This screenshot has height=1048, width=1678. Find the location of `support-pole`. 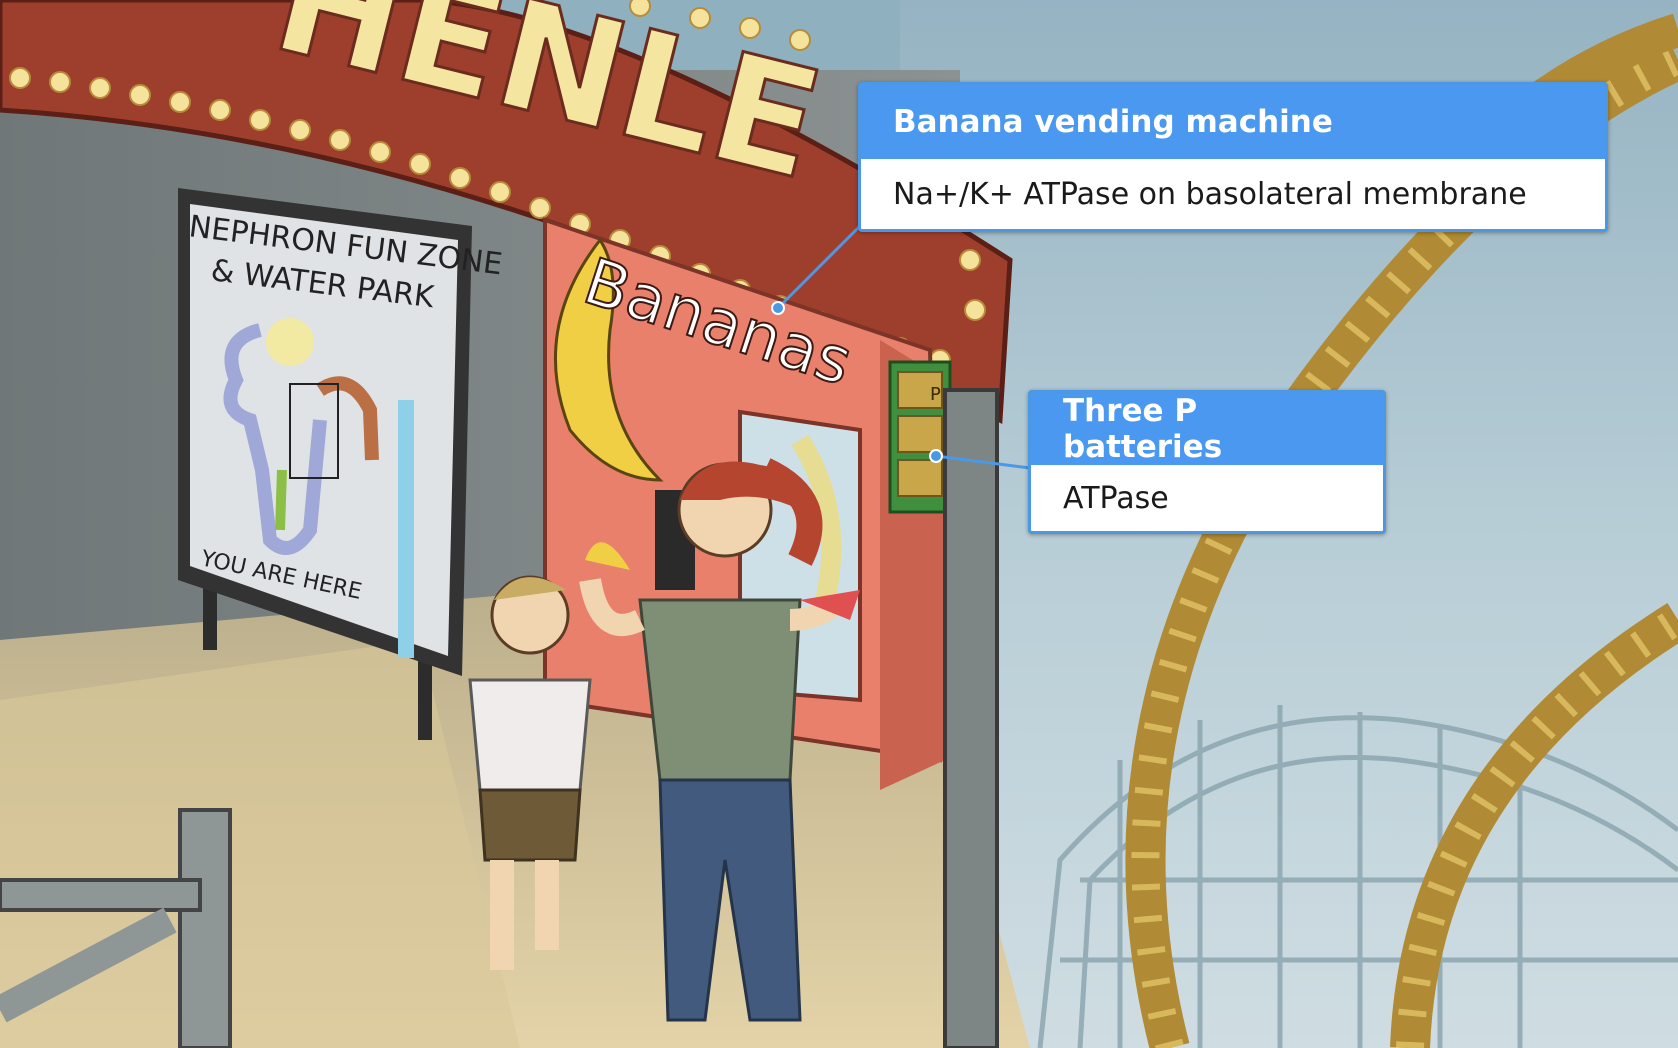

support-pole is located at coordinates (971, 718).